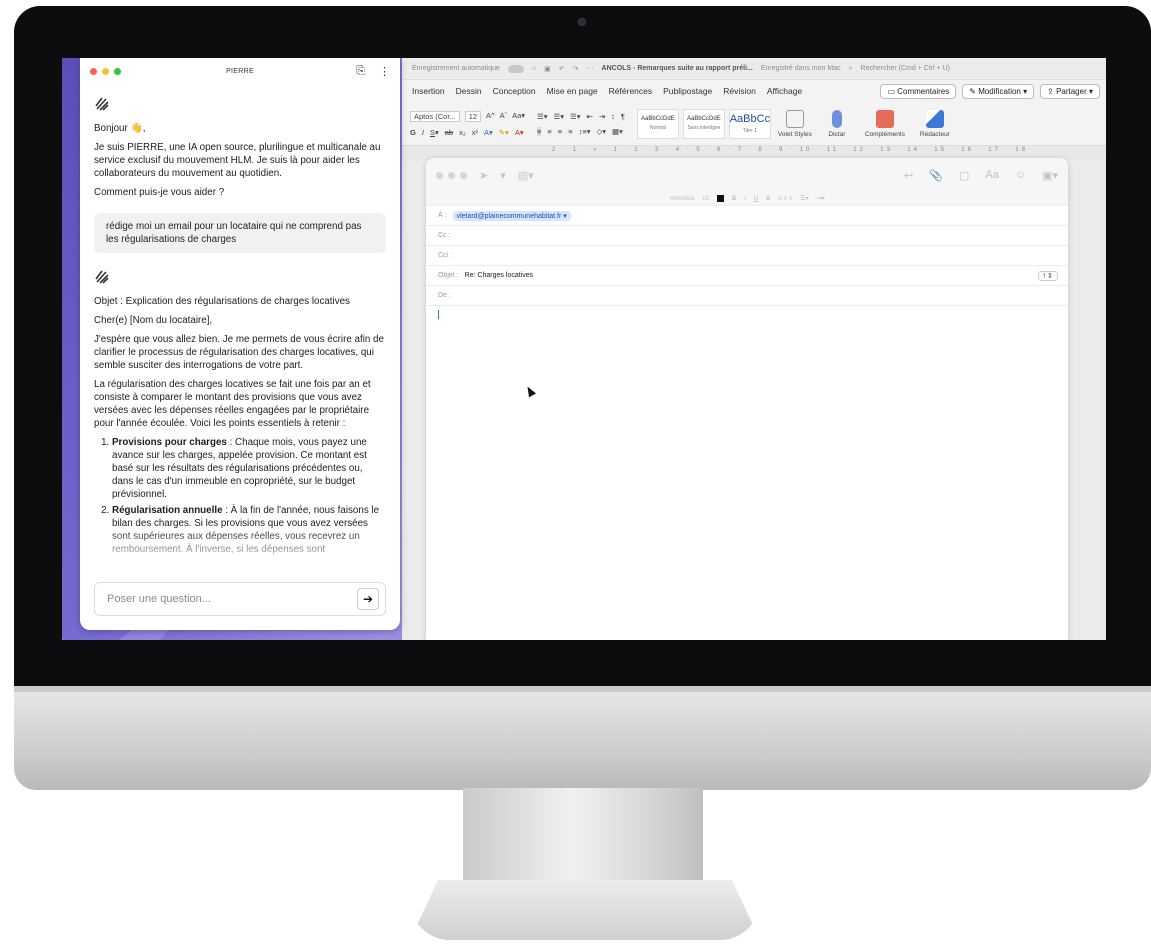 Image resolution: width=1151 pixels, height=946 pixels. What do you see at coordinates (1020, 175) in the screenshot?
I see `emoji-icon: ☺` at bounding box center [1020, 175].